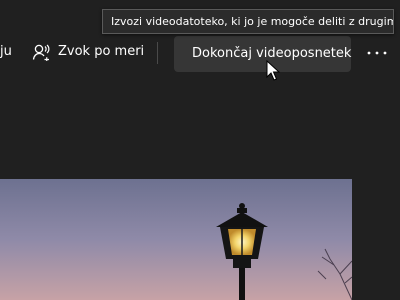 The width and height of the screenshot is (400, 300). Describe the element at coordinates (6, 52) in the screenshot. I see `toolbar-item-label-partial: ju` at that location.